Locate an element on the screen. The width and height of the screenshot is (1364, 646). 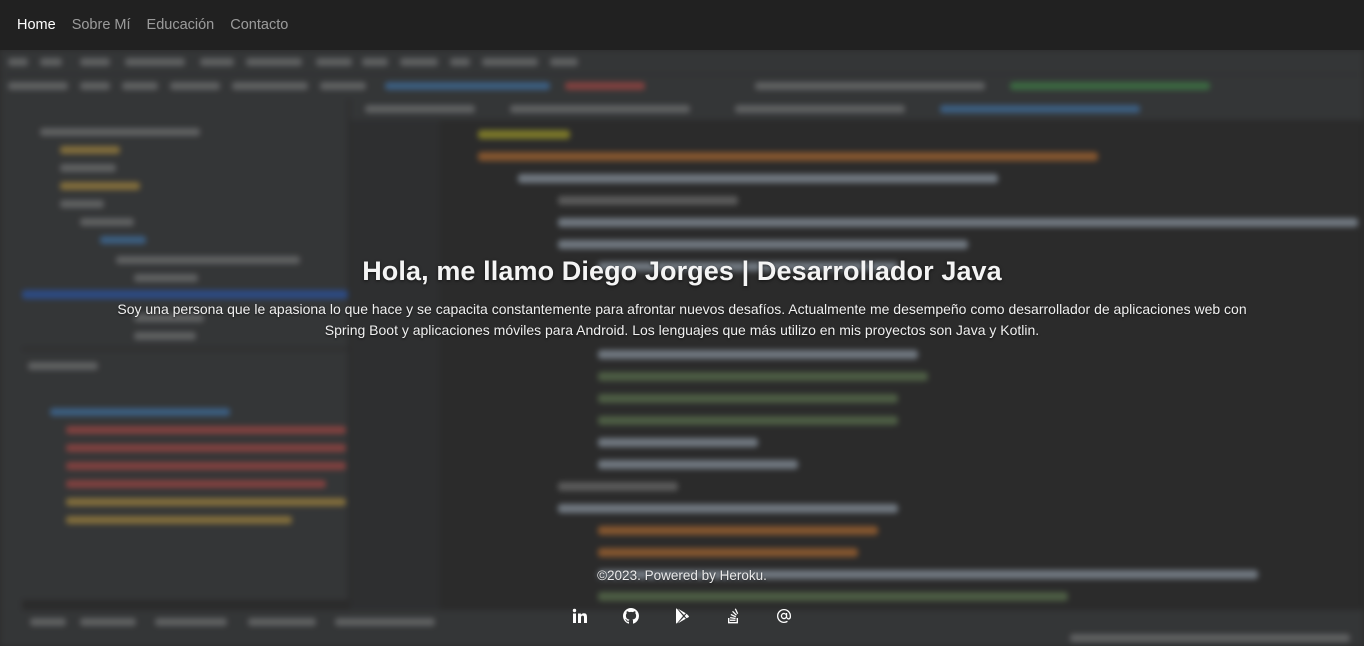
github-icon is located at coordinates (631, 615).